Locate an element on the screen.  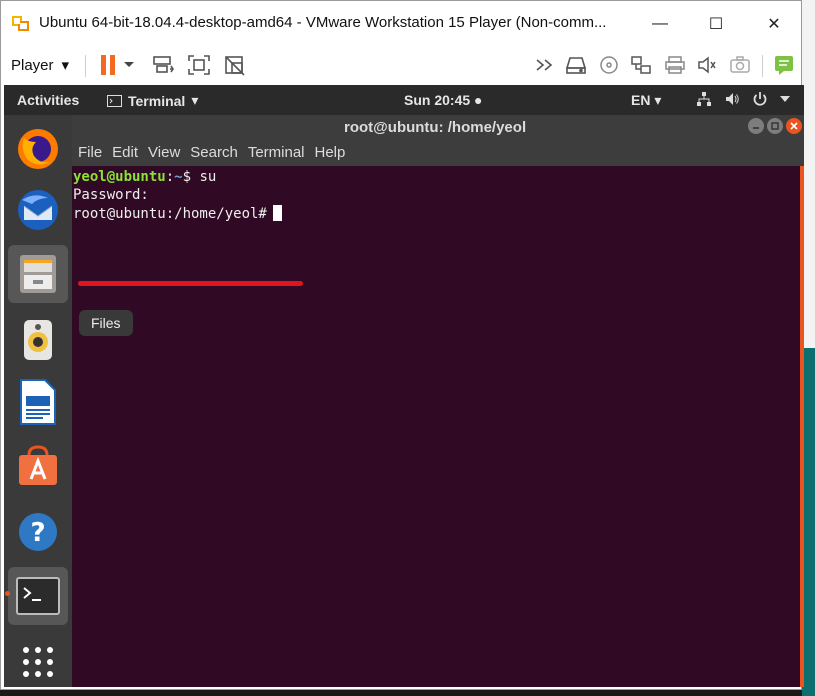
maximize-button: ☐ is located at coordinates (716, 24).